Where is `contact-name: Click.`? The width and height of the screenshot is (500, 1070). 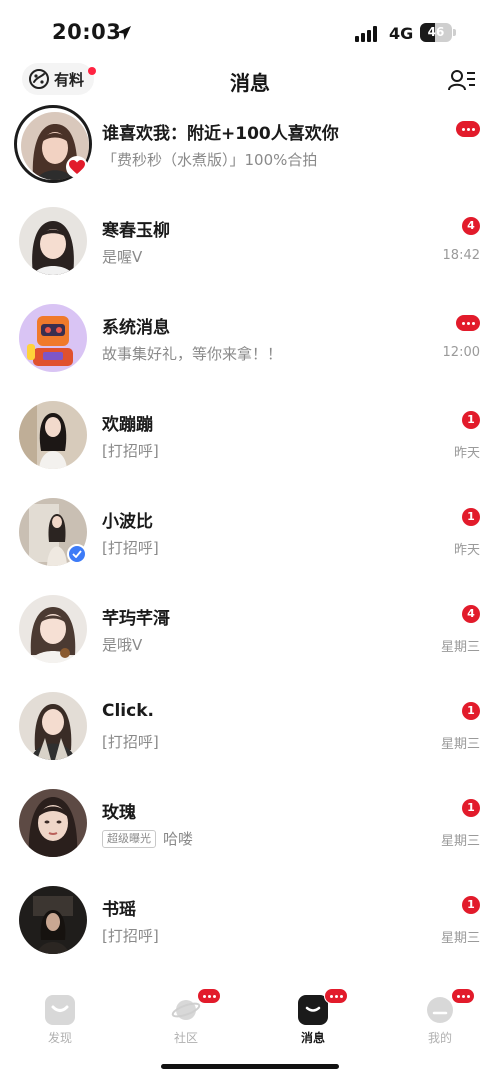
contact-name: Click. is located at coordinates (128, 711).